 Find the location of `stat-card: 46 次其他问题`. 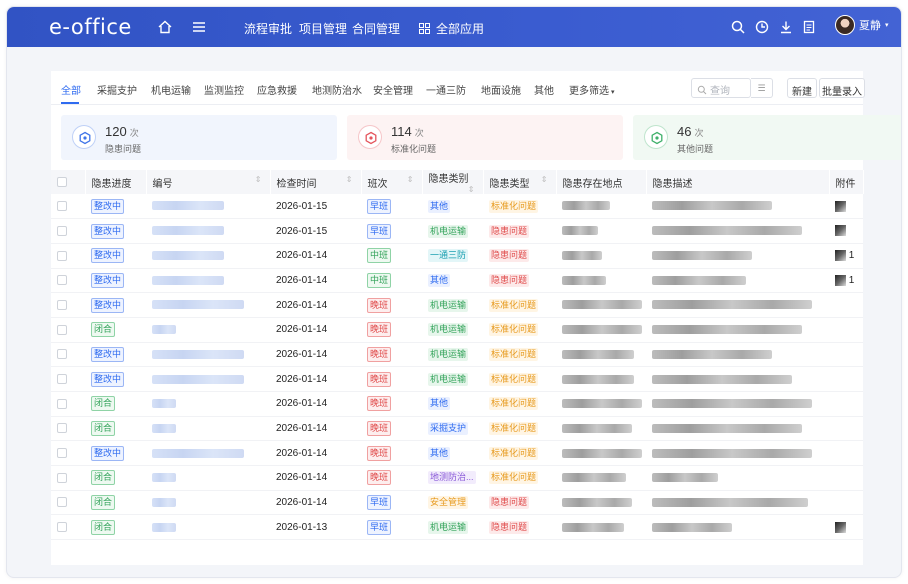

stat-card: 46 次其他问题 is located at coordinates (767, 137).